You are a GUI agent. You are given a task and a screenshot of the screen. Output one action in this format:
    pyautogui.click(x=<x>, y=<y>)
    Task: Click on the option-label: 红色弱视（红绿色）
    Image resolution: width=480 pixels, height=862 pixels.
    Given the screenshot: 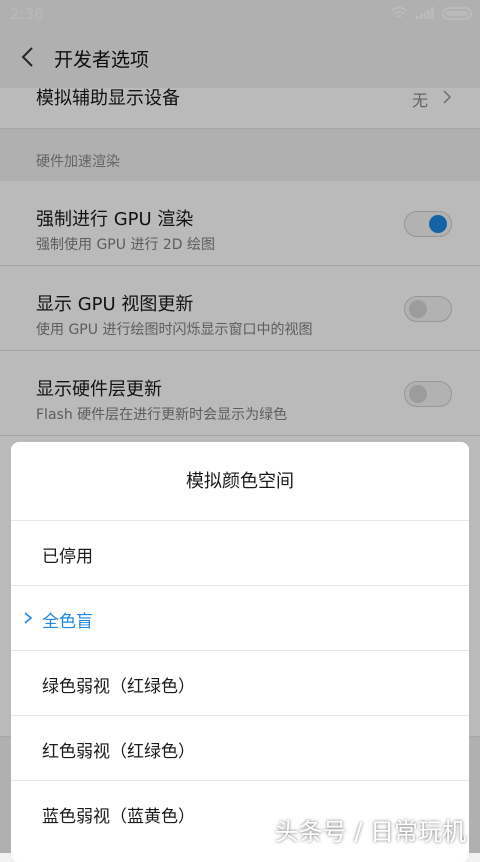 What is the action you would take?
    pyautogui.click(x=118, y=752)
    